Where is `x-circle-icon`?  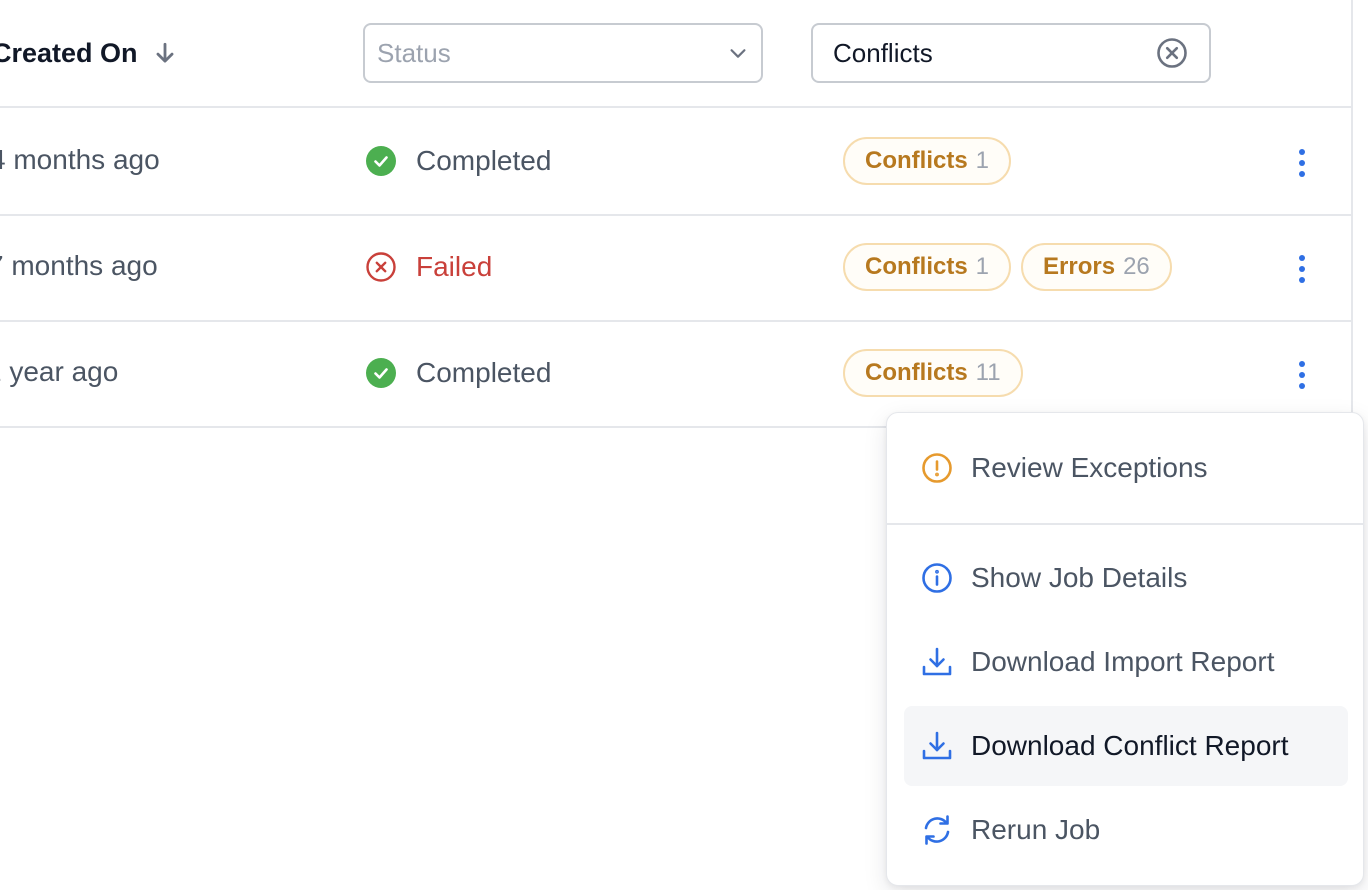 x-circle-icon is located at coordinates (381, 267).